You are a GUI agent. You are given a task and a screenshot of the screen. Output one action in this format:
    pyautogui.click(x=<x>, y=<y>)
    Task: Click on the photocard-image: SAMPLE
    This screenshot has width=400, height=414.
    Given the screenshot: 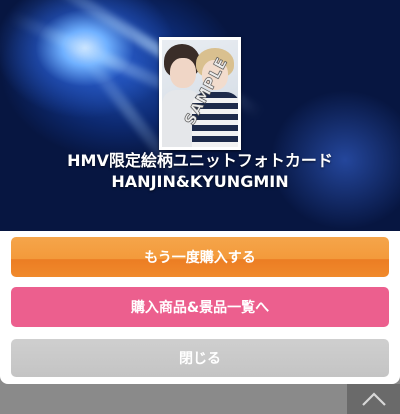 What is the action you would take?
    pyautogui.click(x=200, y=93)
    